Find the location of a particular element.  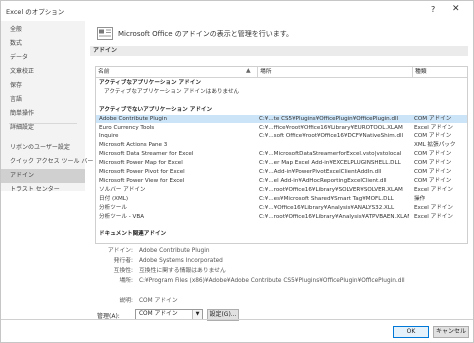

table-group-header: ドキュメント関連アドイン is located at coordinates (281, 234).